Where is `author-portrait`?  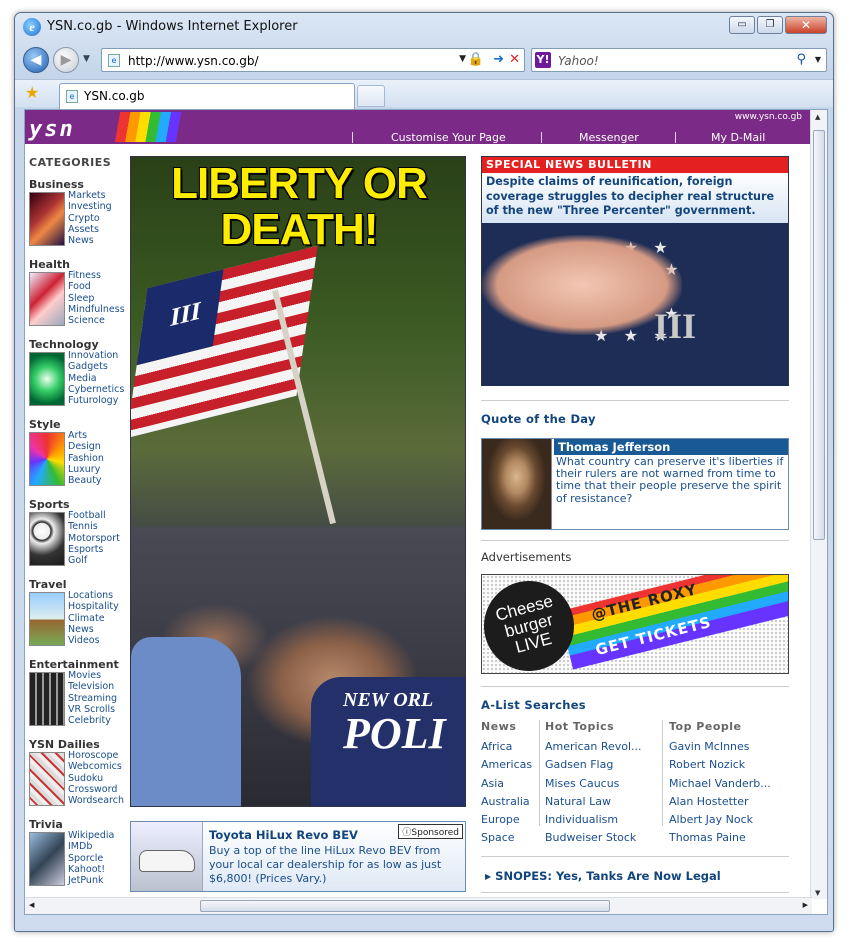
author-portrait is located at coordinates (517, 484).